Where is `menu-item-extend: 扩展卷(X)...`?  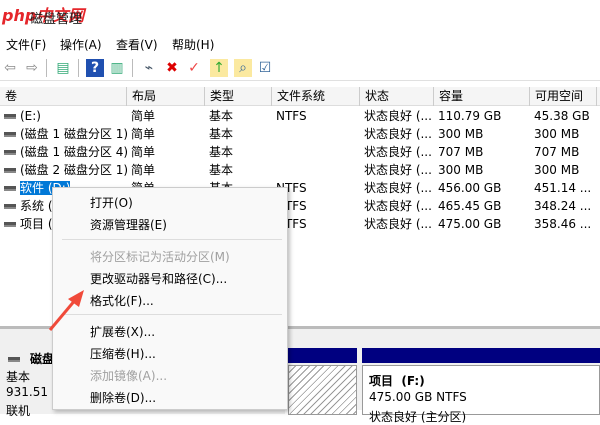 menu-item-extend: 扩展卷(X)... is located at coordinates (122, 331).